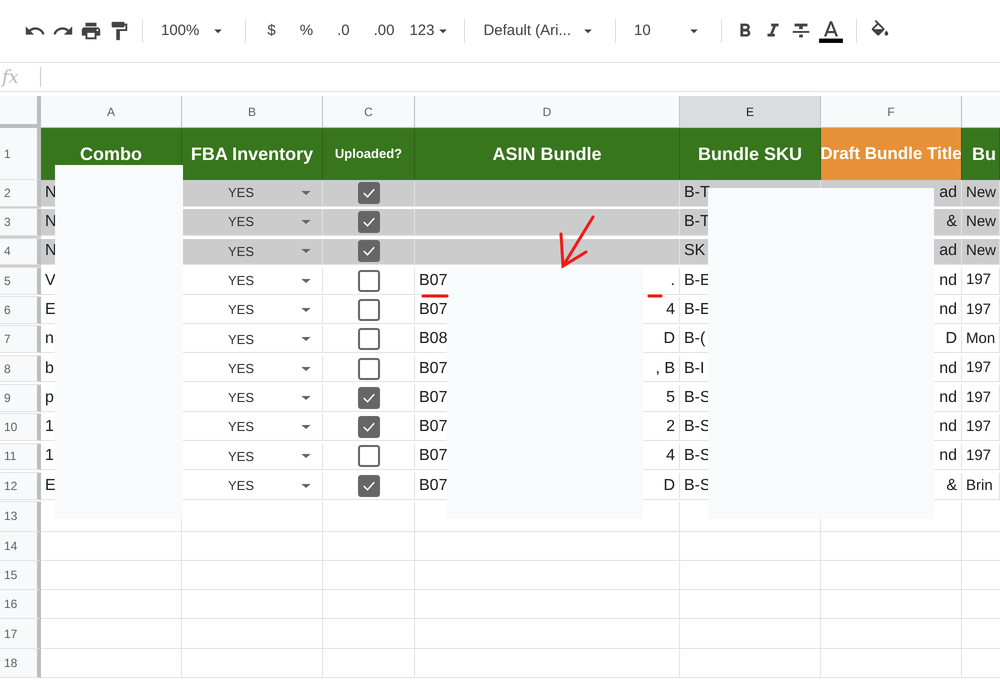 Image resolution: width=1000 pixels, height=700 pixels. What do you see at coordinates (20, 222) in the screenshot?
I see `row-header: 3` at bounding box center [20, 222].